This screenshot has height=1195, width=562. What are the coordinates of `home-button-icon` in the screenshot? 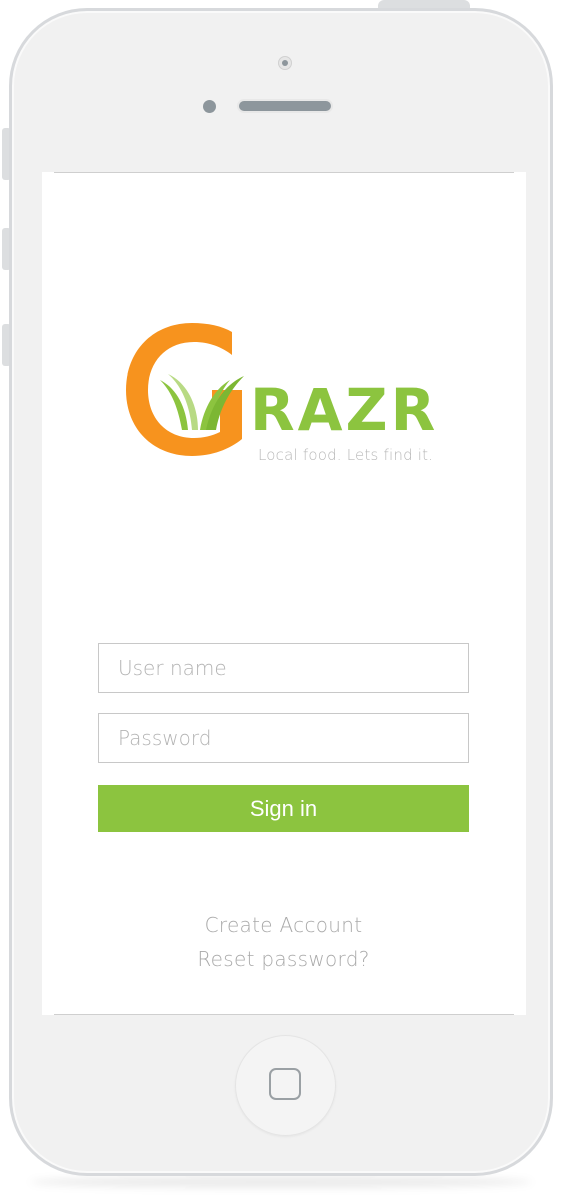 It's located at (285, 1084).